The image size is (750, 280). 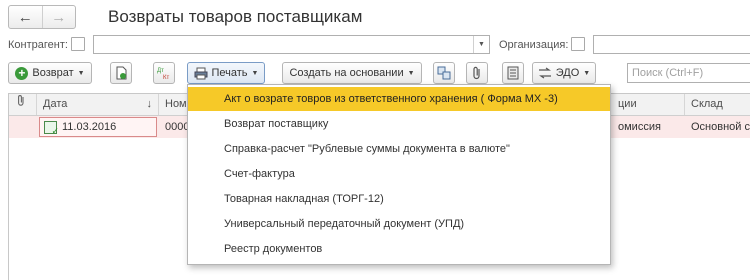 I want to click on return-button-label: Возврат, so click(x=53, y=73).